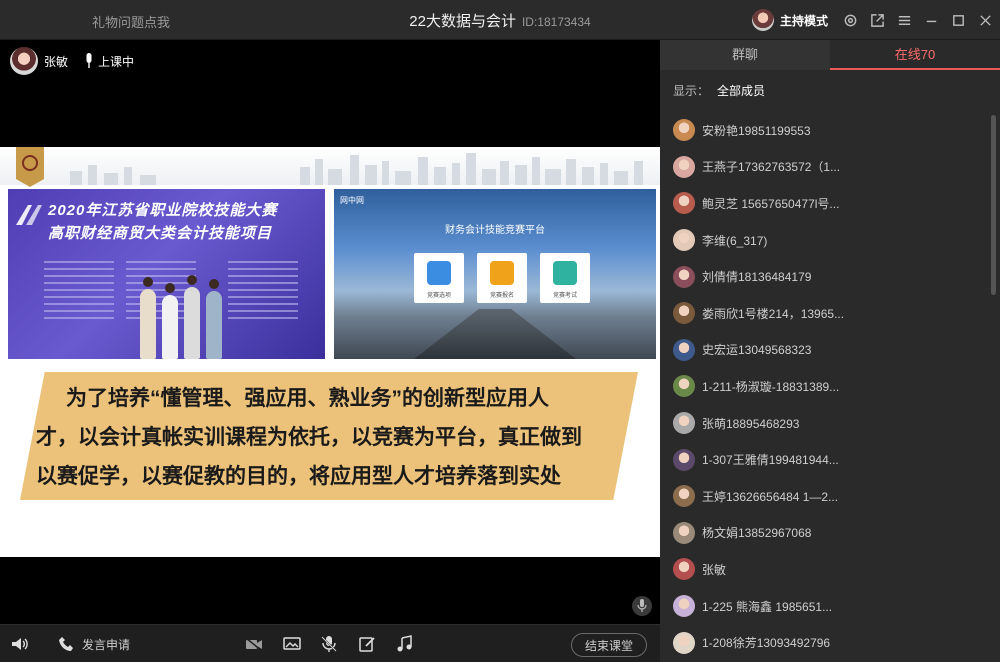 The height and width of the screenshot is (662, 1000). What do you see at coordinates (309, 437) in the screenshot?
I see `slogan-line-2: 才，以会计真帐实训课程为依托，以竞赛为平台，真正做到` at bounding box center [309, 437].